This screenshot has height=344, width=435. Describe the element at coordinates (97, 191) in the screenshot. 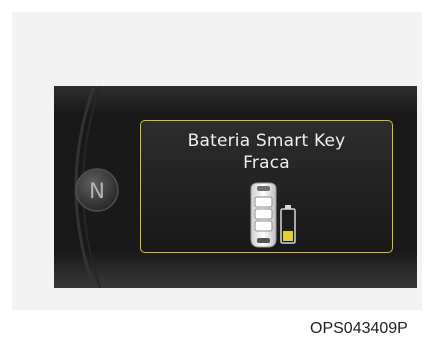

I see `gear-indicator-label: N` at that location.